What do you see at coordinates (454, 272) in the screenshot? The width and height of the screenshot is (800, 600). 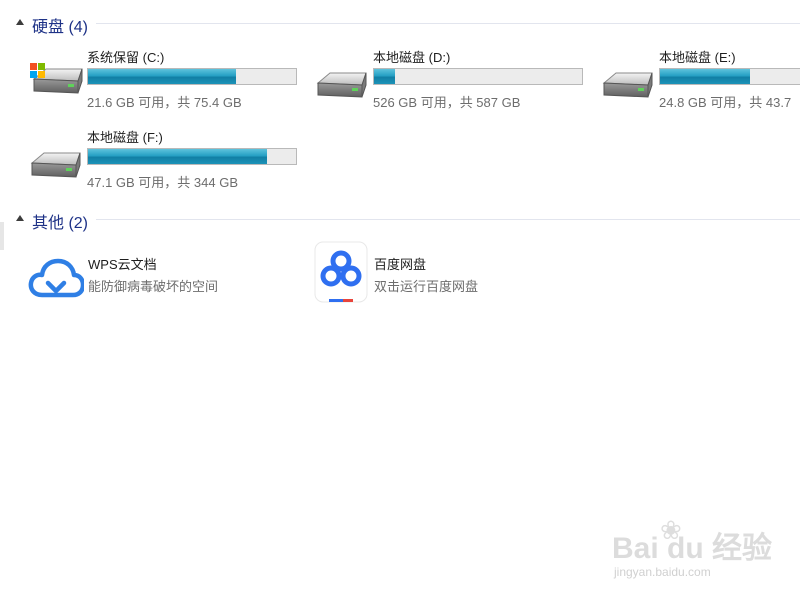 I see `baidu-netdisk-item: 百度网盘 双击运行百度网盘` at bounding box center [454, 272].